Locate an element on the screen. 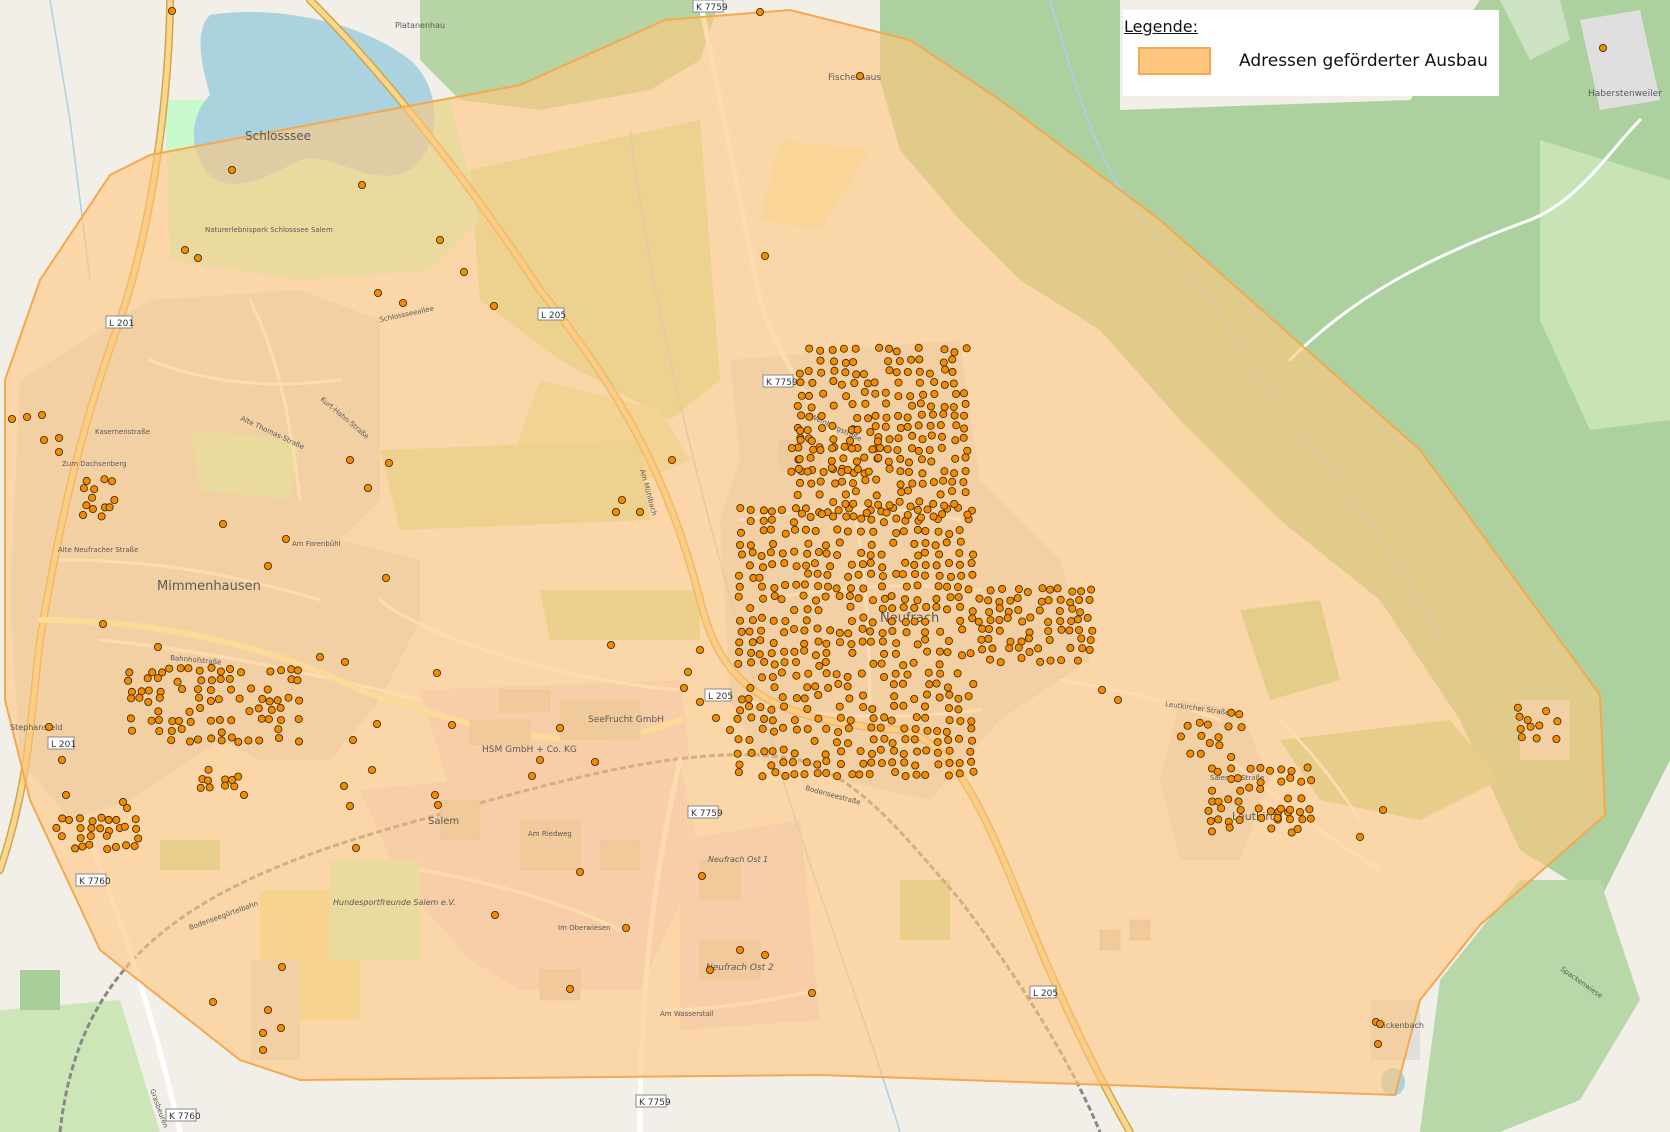 This screenshot has height=1132, width=1670. street-label: Im Oberwiesen is located at coordinates (584, 928).